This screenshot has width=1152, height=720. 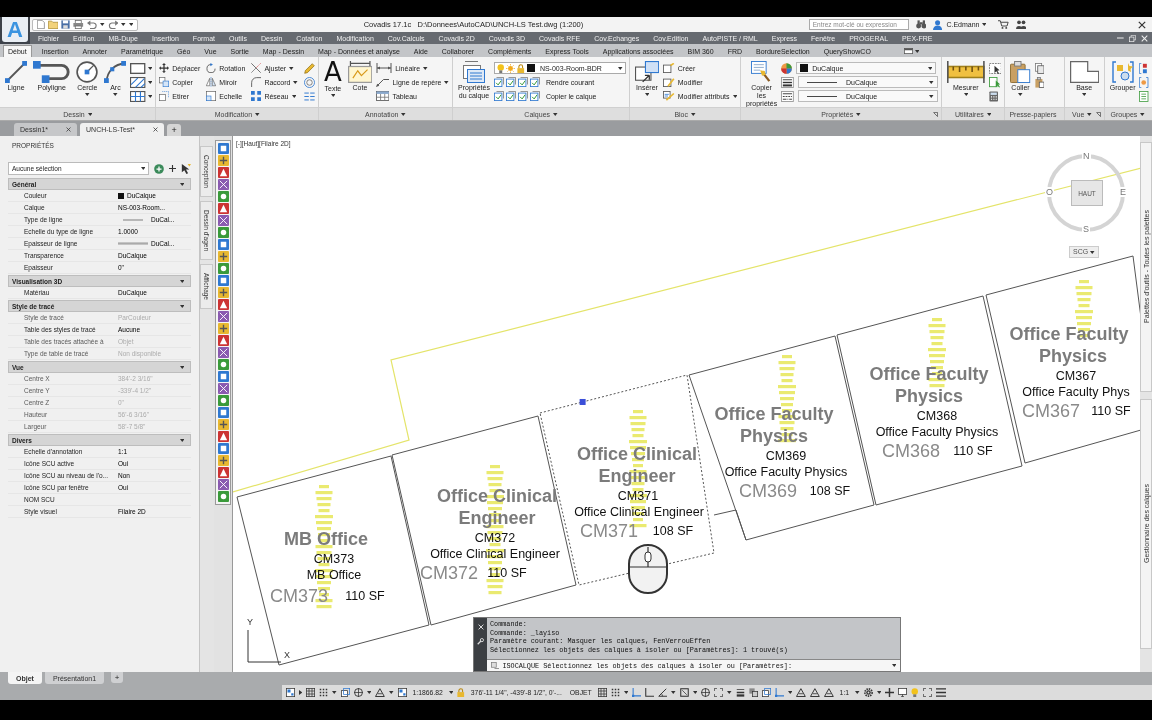 What do you see at coordinates (92, 24) in the screenshot?
I see `undo-icon` at bounding box center [92, 24].